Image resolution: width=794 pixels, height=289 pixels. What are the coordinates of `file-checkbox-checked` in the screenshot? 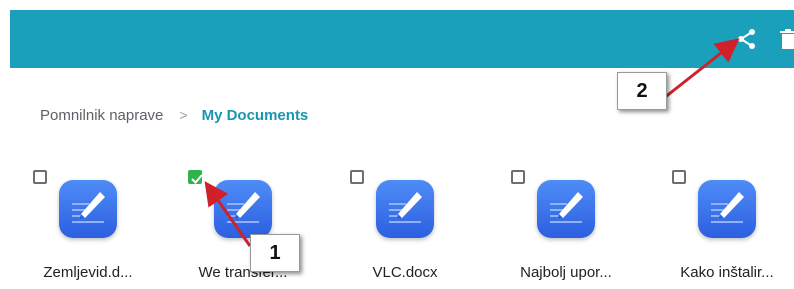 It's located at (195, 177).